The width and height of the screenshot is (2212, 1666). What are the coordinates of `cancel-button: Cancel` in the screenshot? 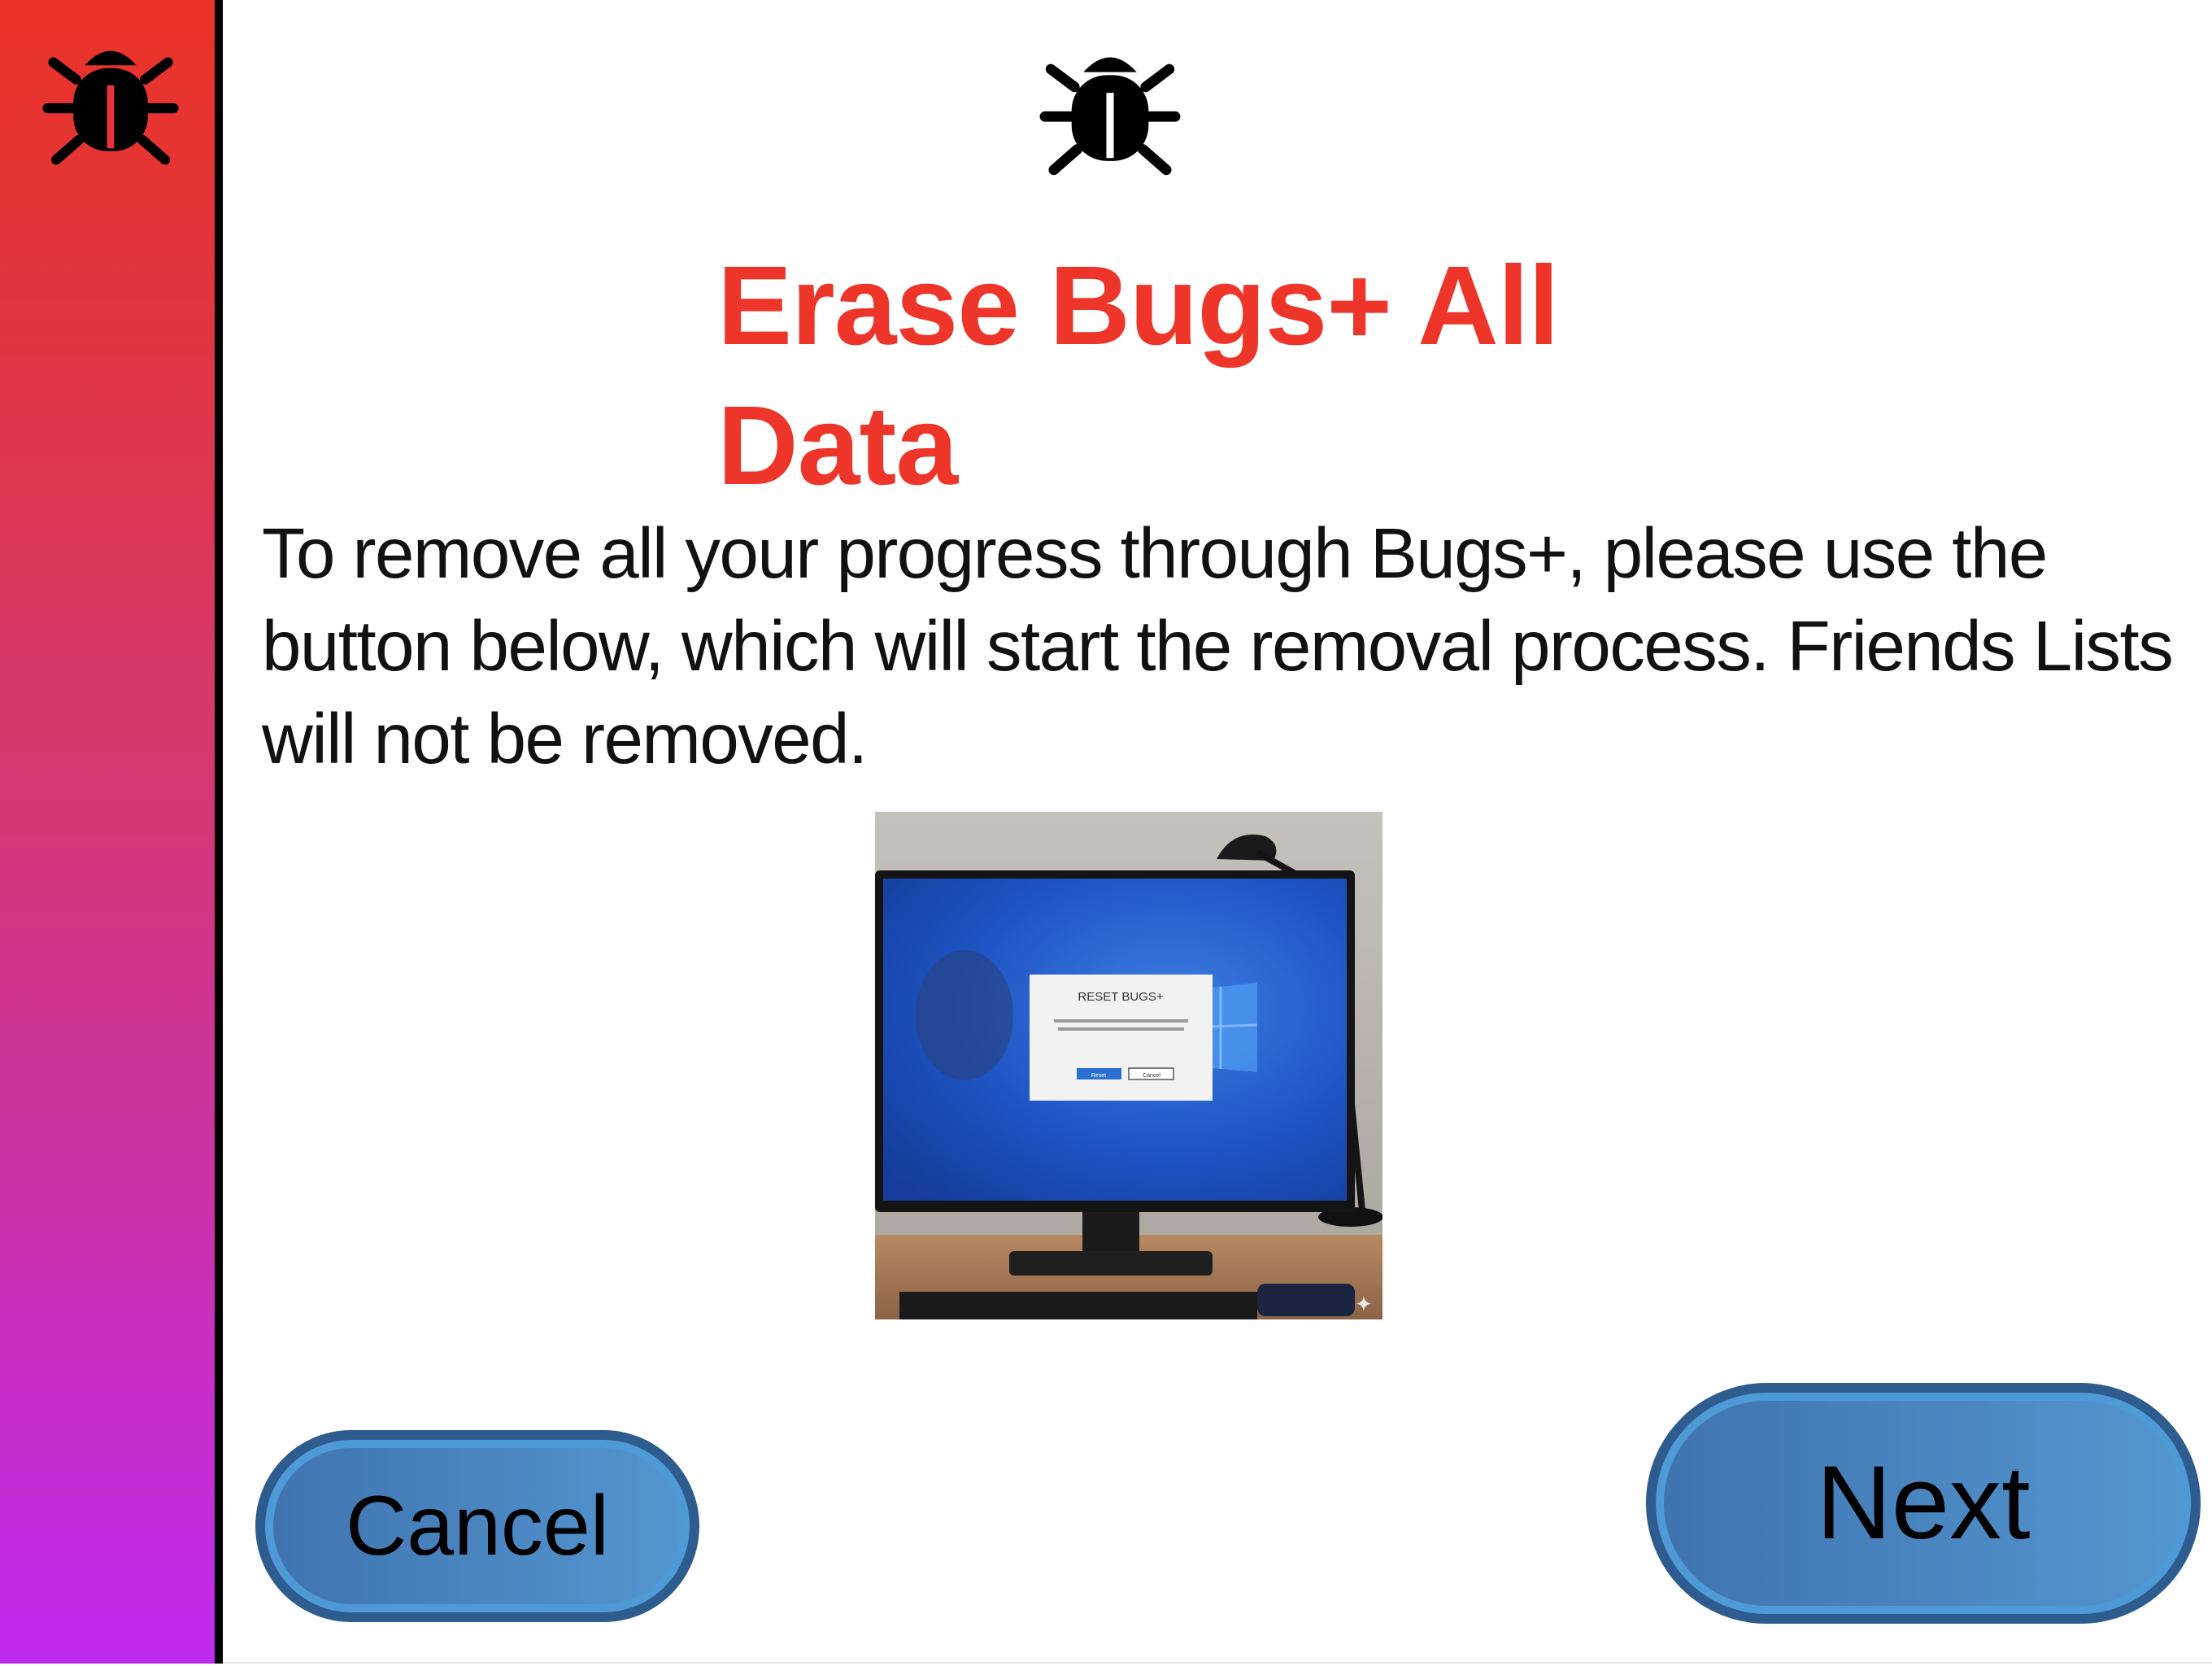 It's located at (477, 1526).